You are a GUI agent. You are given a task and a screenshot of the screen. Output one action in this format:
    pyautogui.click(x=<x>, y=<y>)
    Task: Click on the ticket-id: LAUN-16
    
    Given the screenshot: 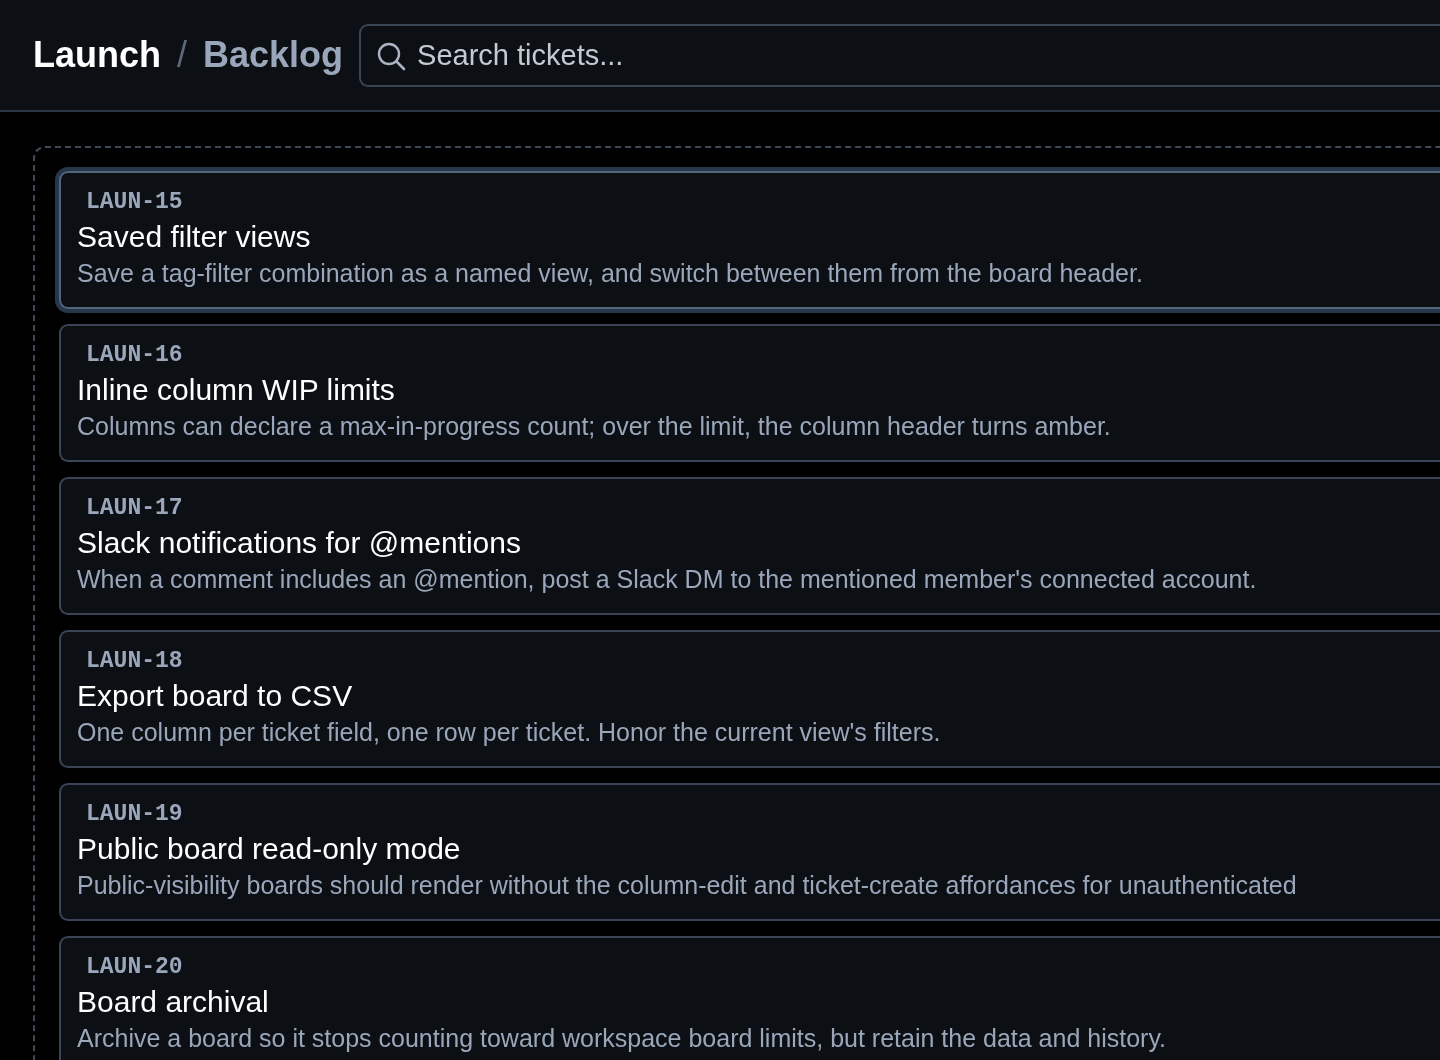 What is the action you would take?
    pyautogui.click(x=134, y=355)
    